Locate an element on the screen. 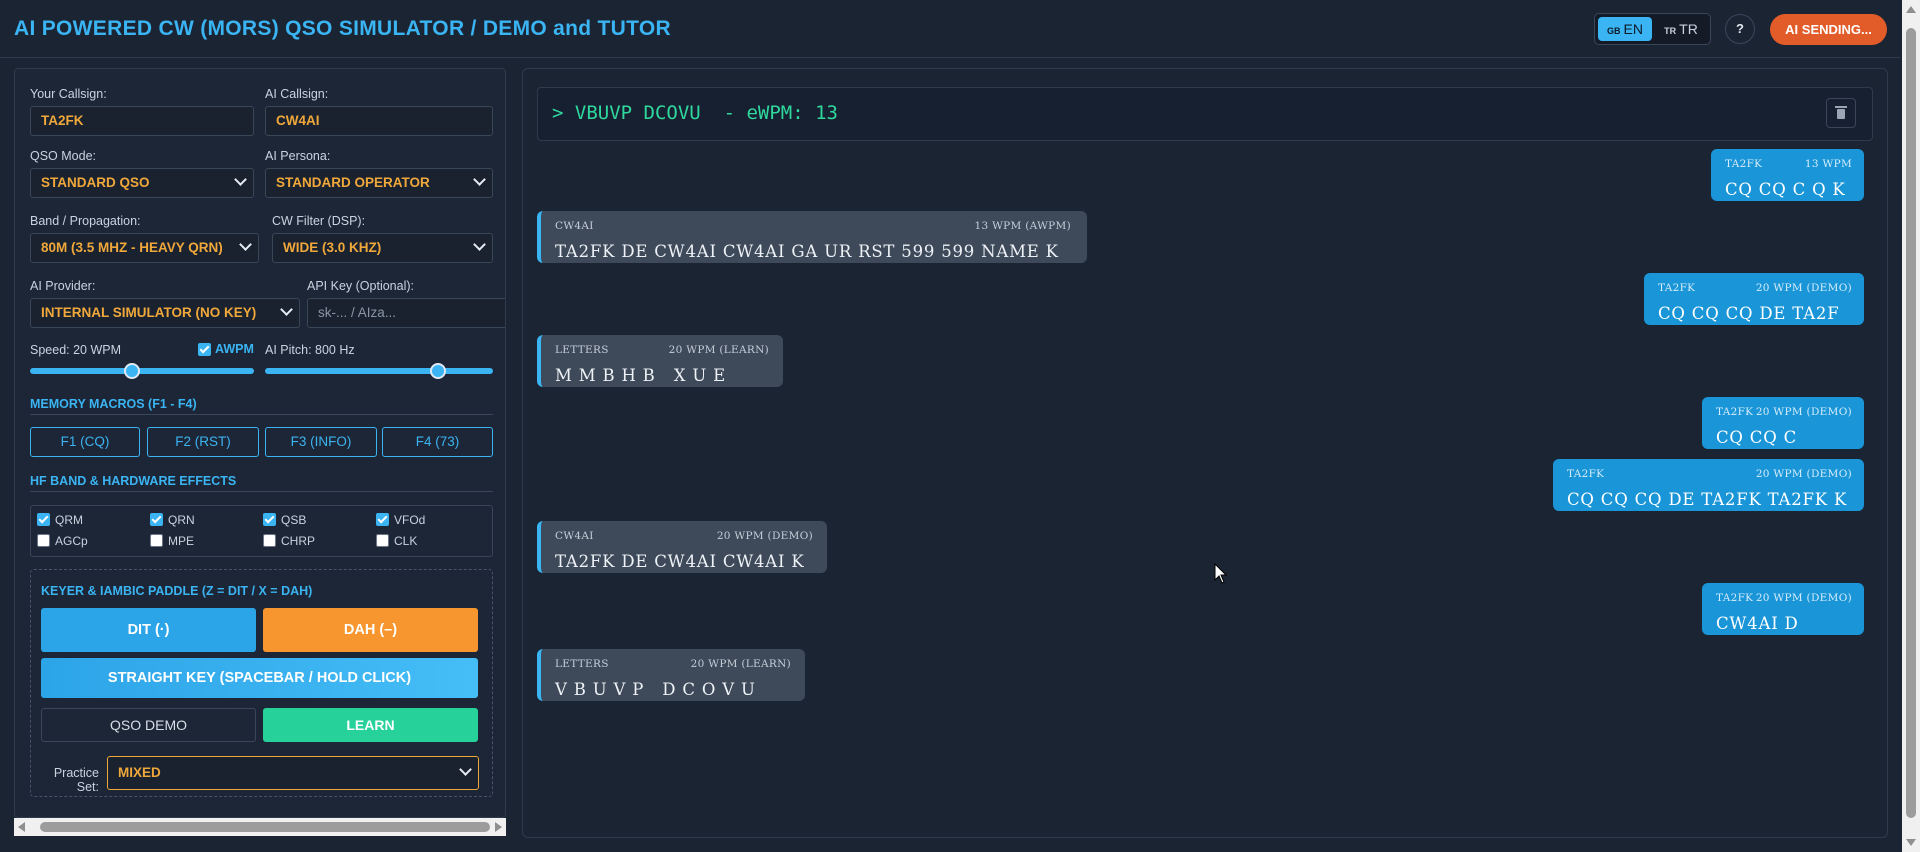  your-callsign-label: Your Callsign: is located at coordinates (68, 94).